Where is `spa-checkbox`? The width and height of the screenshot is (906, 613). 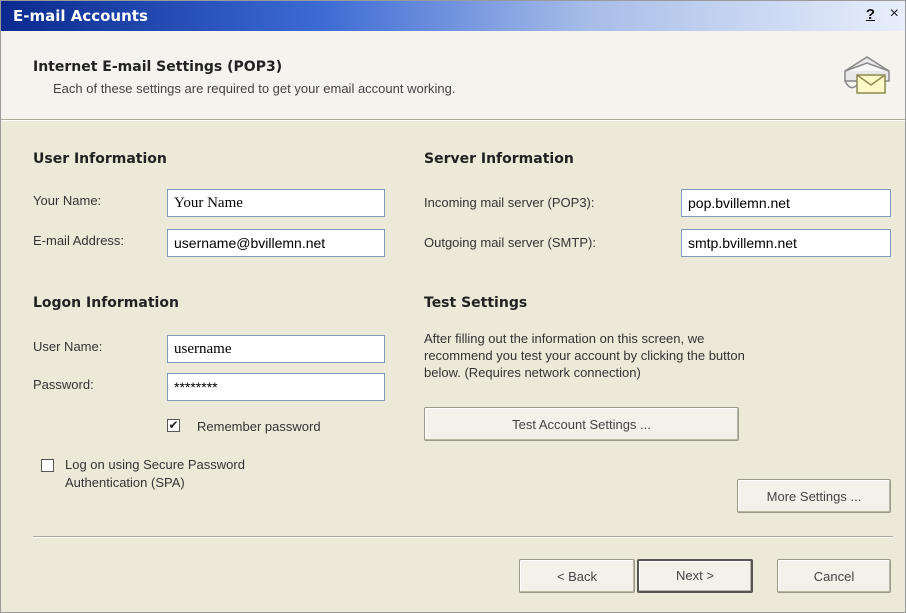 spa-checkbox is located at coordinates (47, 465).